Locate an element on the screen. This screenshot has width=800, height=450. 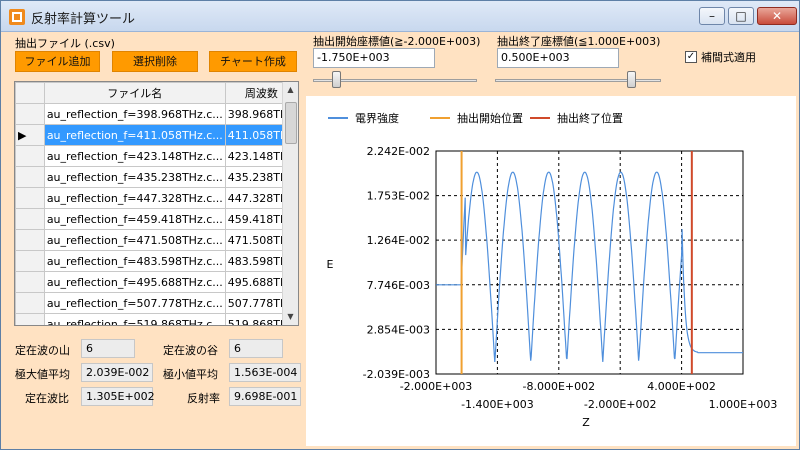
scroll-up-icon: ▲ is located at coordinates (290, 90).